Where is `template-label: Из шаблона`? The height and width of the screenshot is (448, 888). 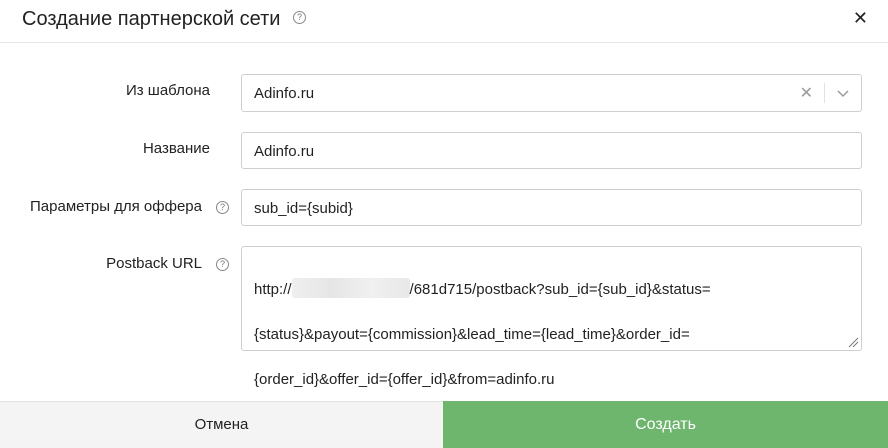 template-label: Из шаблона is located at coordinates (167, 90).